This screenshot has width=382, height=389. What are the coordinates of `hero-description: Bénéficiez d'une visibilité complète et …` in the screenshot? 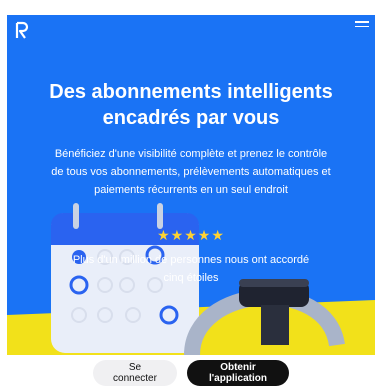 It's located at (191, 172).